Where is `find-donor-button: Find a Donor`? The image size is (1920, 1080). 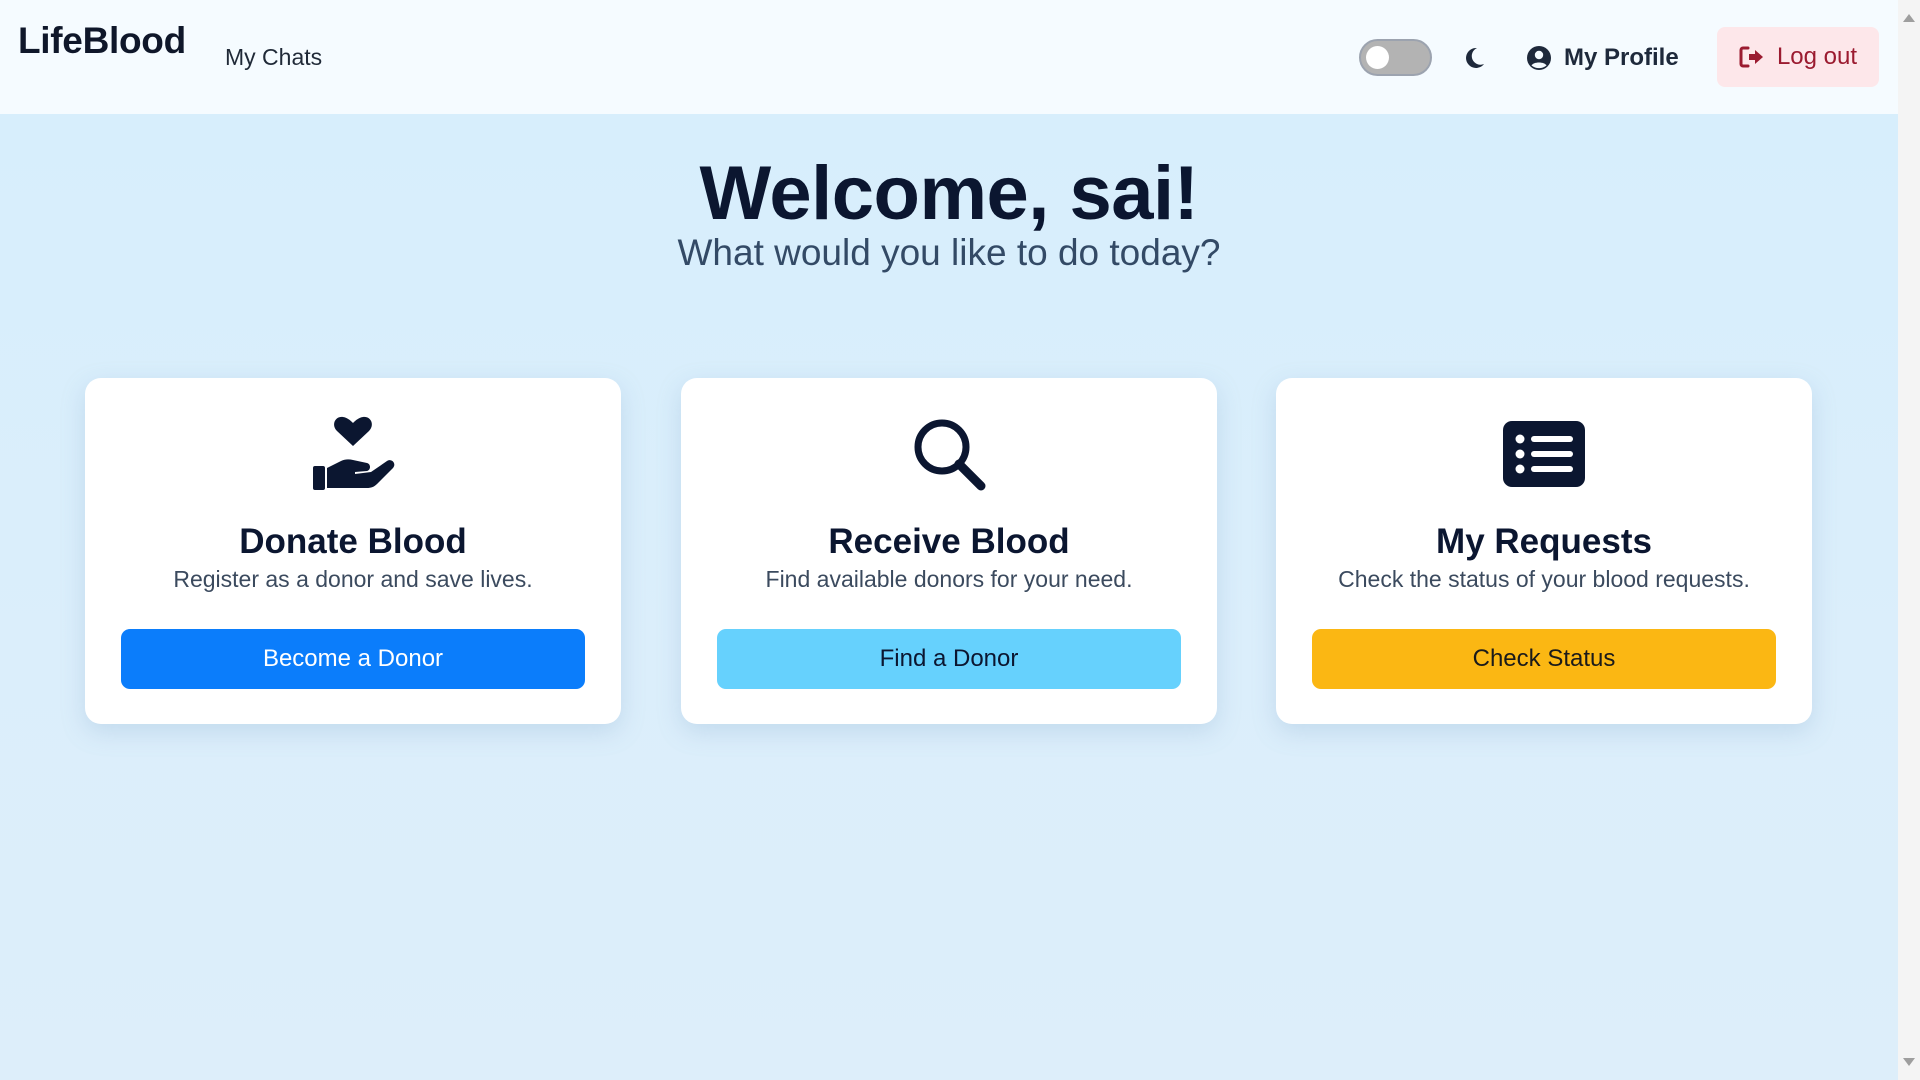 find-donor-button: Find a Donor is located at coordinates (949, 659).